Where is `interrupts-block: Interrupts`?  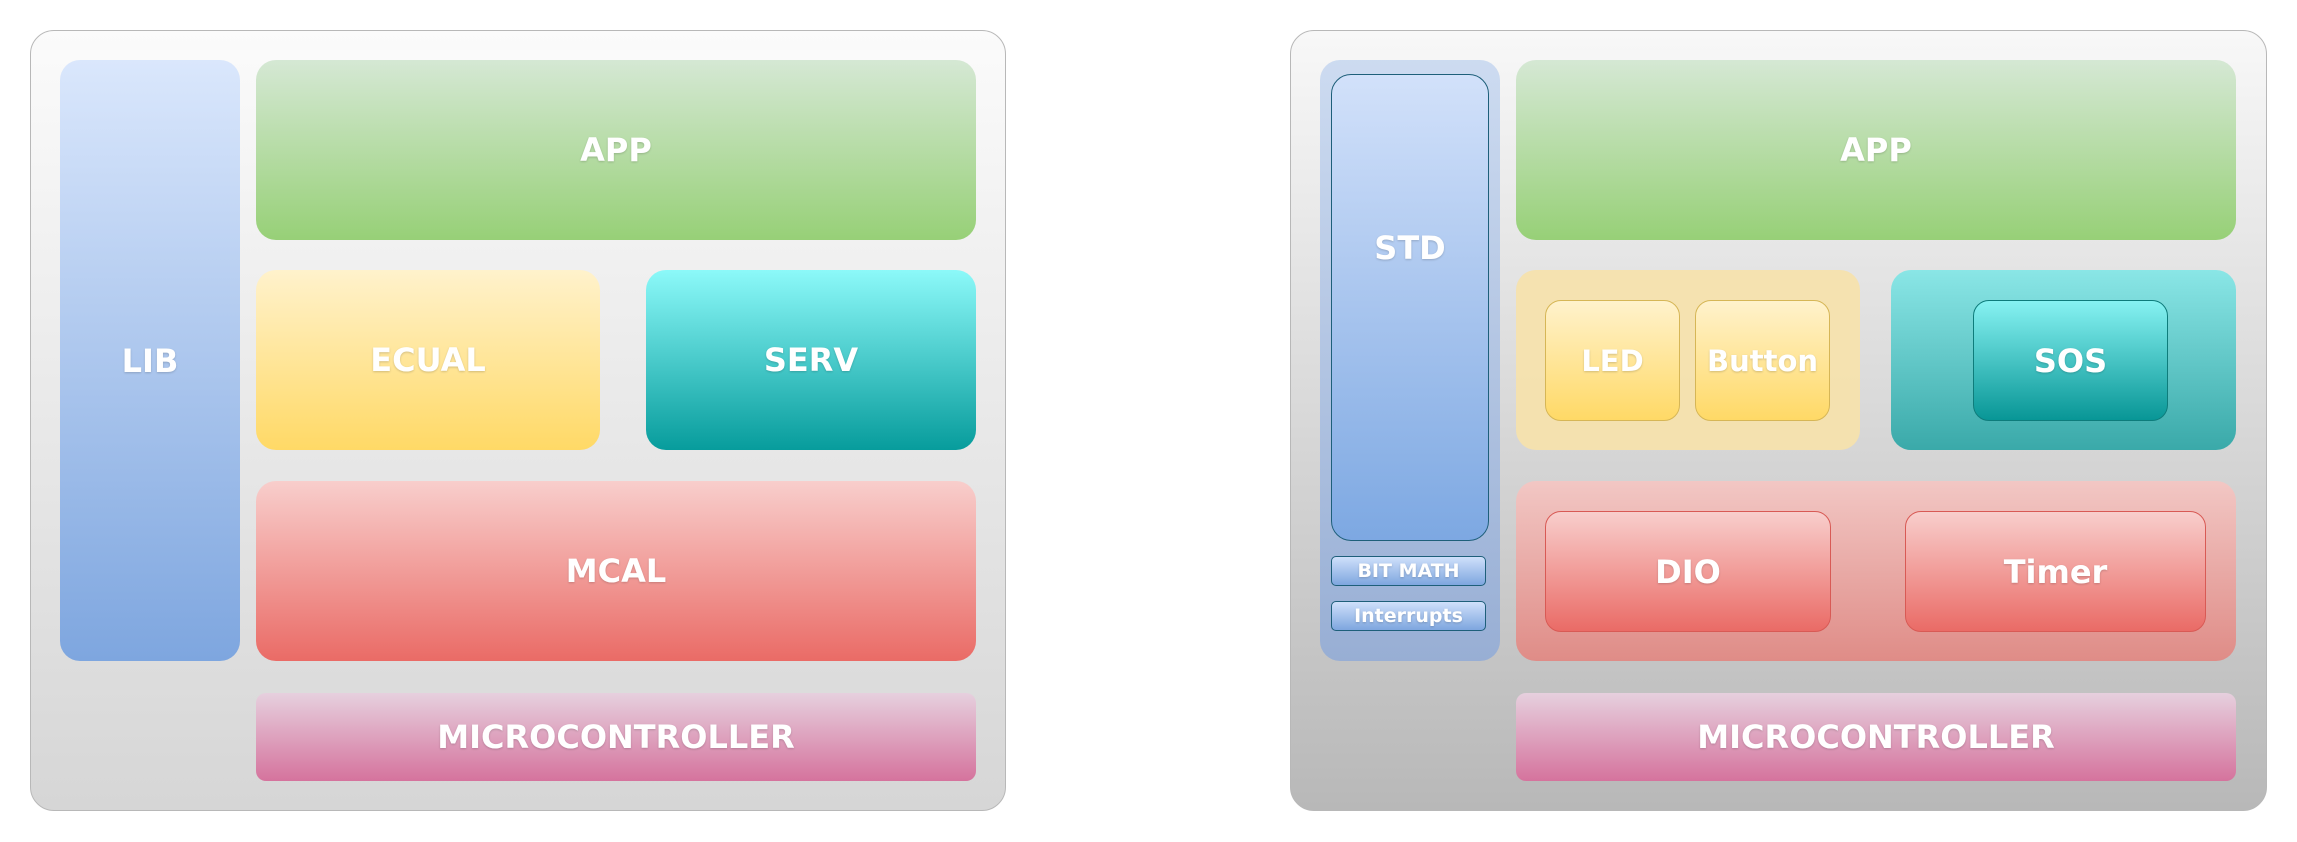 interrupts-block: Interrupts is located at coordinates (1408, 616).